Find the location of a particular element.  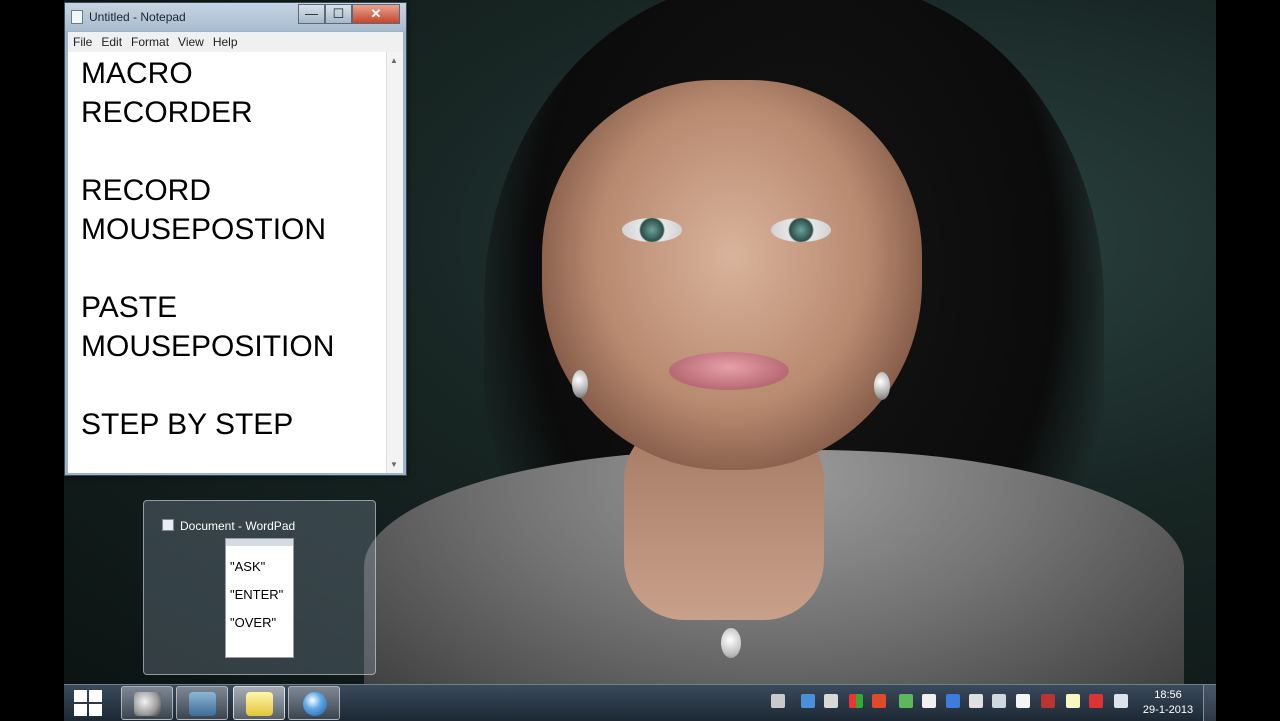

network-tray-icon is located at coordinates (808, 701).